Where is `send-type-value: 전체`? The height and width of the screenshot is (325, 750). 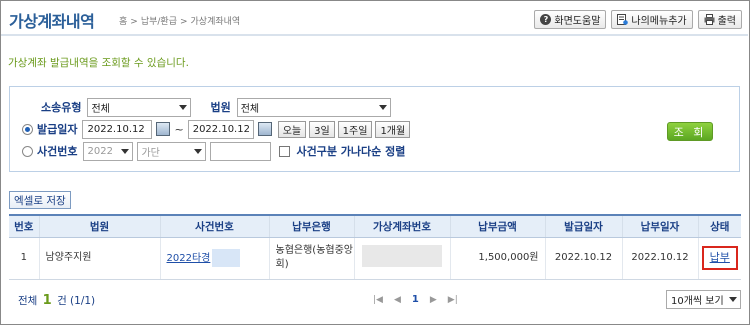
send-type-value: 전체 is located at coordinates (100, 109).